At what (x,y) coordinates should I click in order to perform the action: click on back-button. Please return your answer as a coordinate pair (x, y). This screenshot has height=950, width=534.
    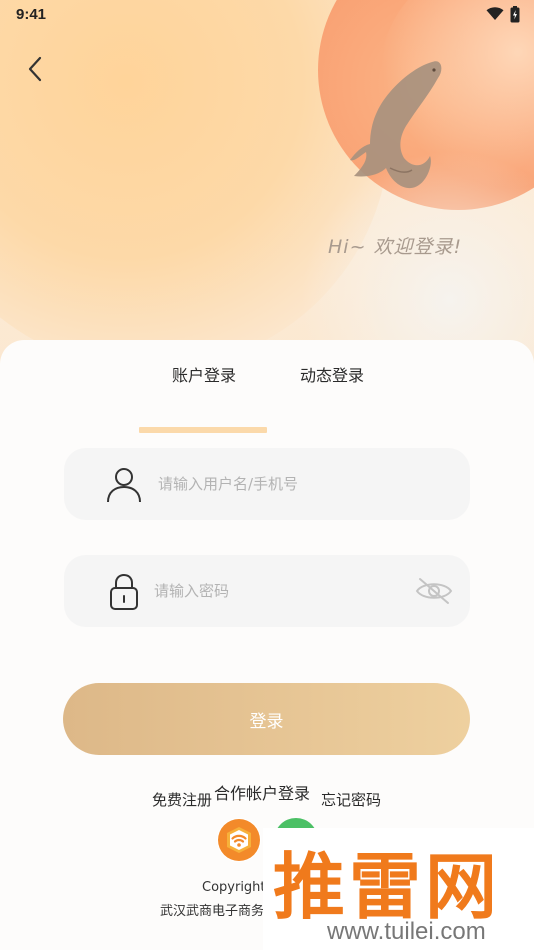
    Looking at the image, I should click on (35, 69).